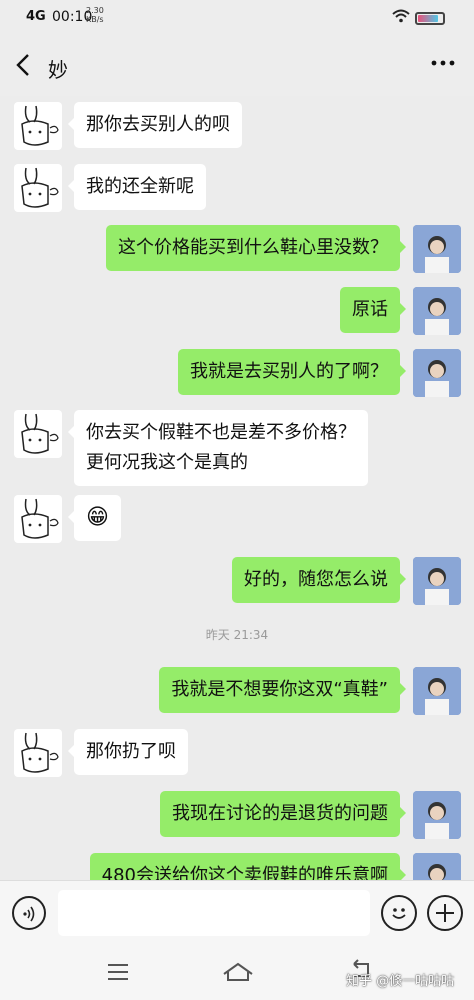 The image size is (474, 1000). What do you see at coordinates (94, 518) in the screenshot?
I see `emoji-message-bubble: 😁` at bounding box center [94, 518].